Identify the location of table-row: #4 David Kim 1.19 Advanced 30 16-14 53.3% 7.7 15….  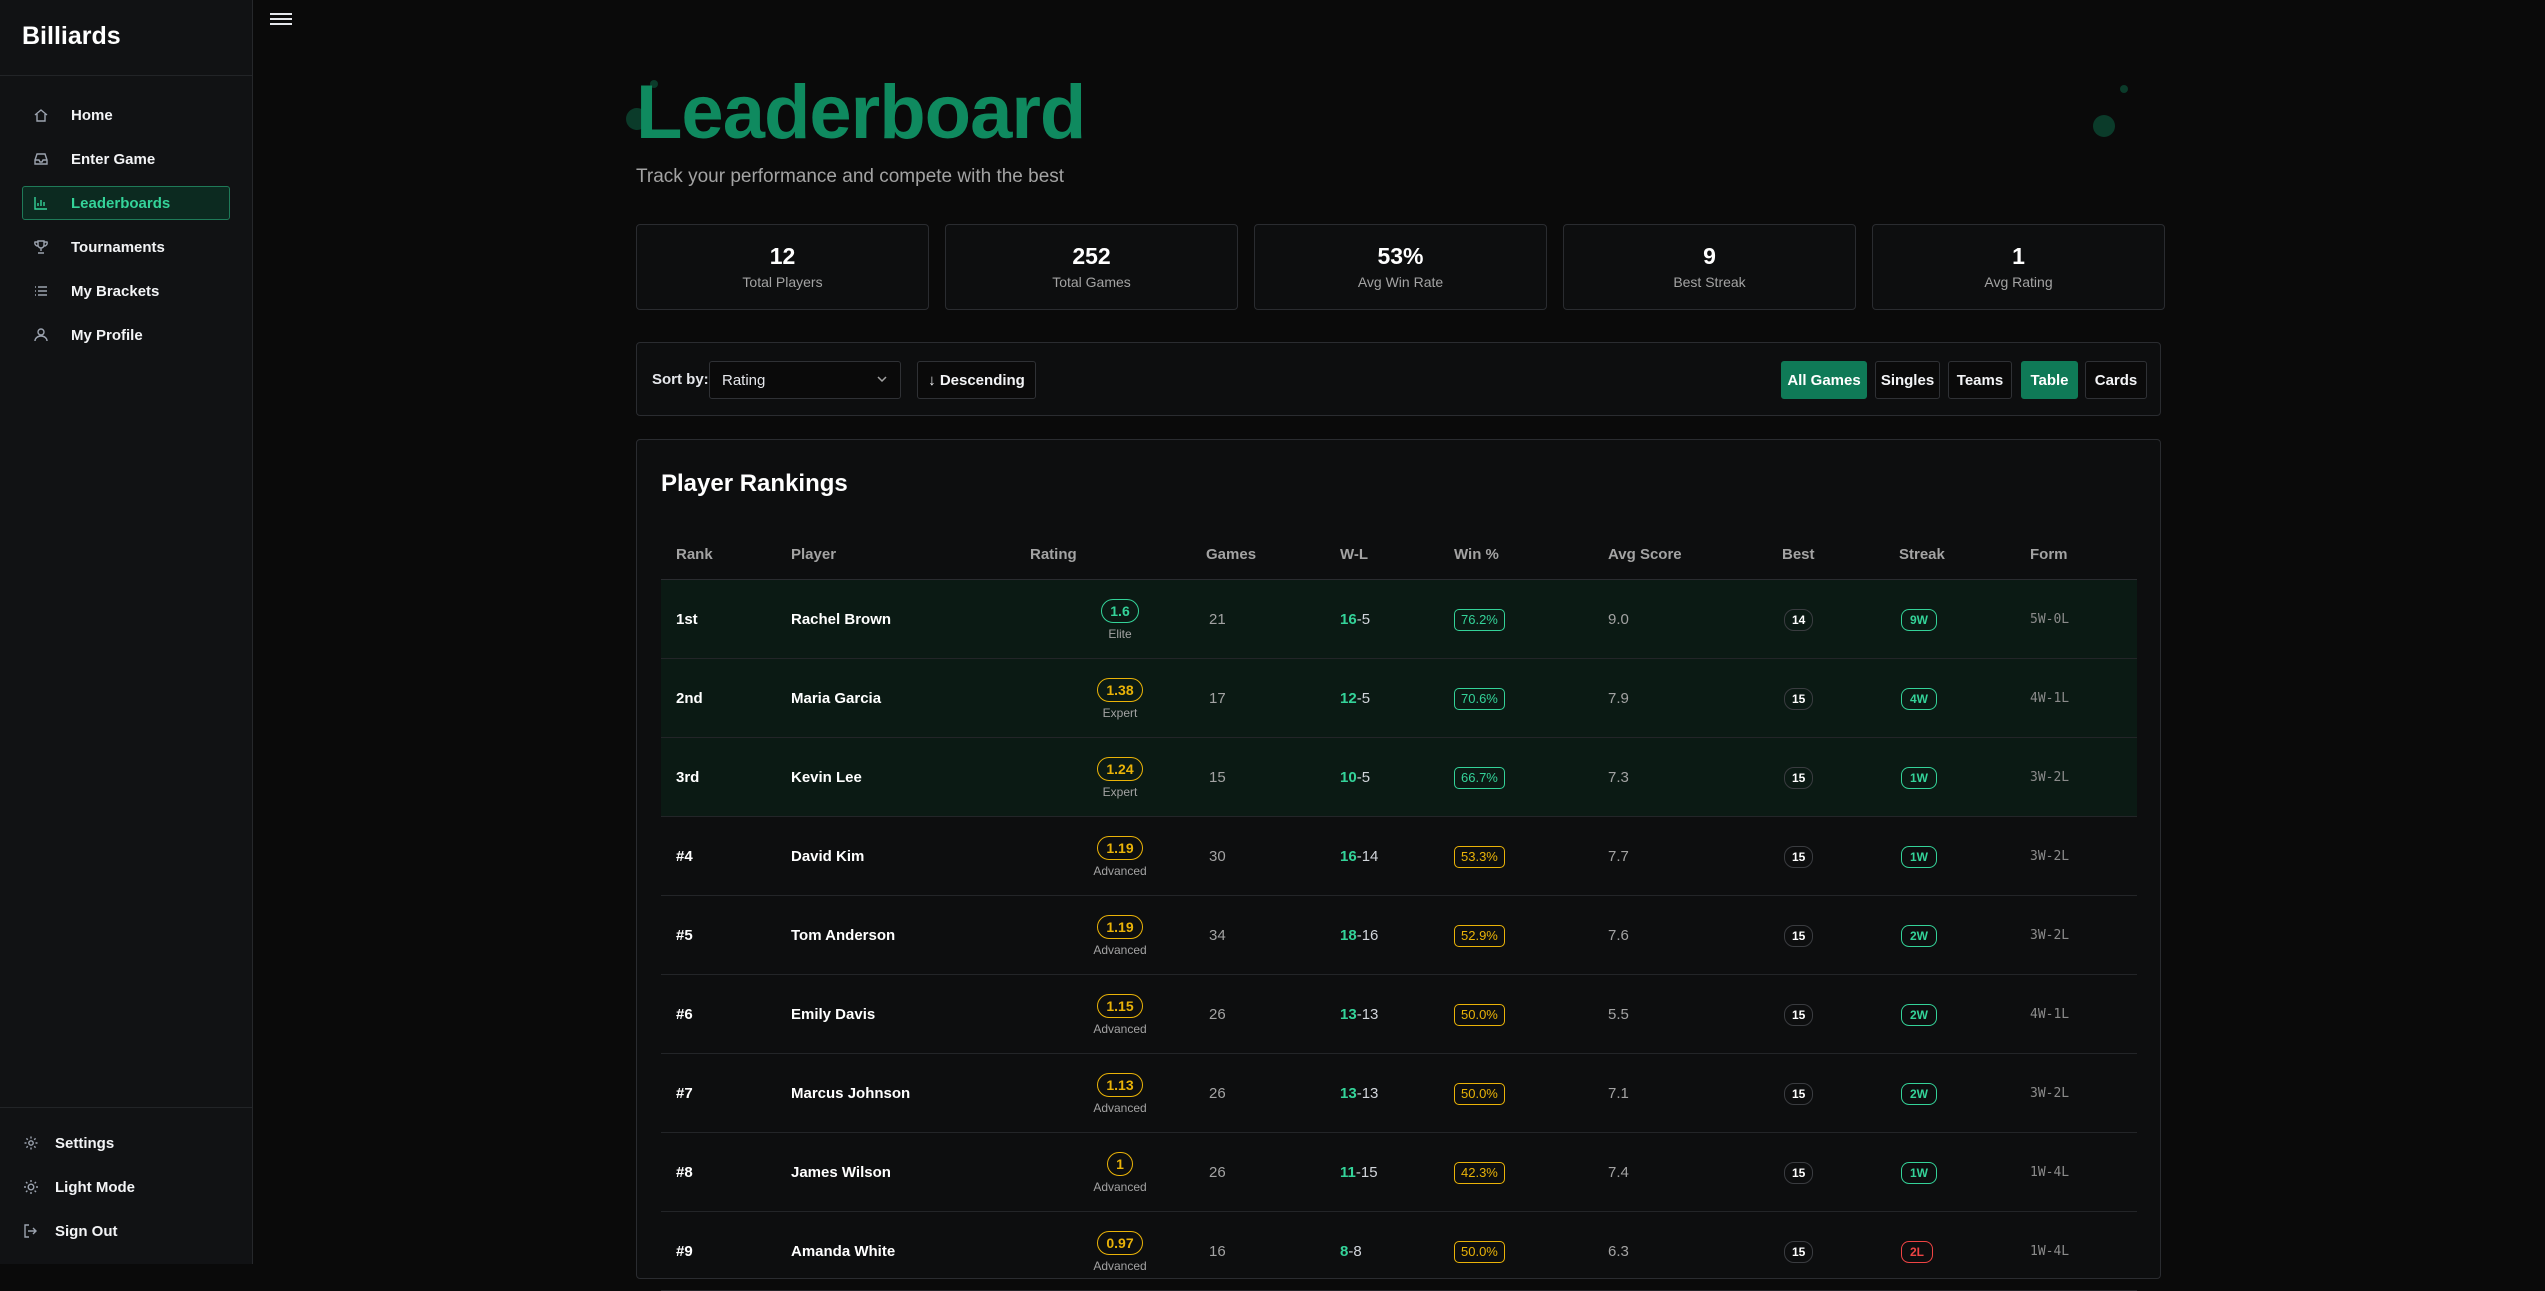
(1399, 856).